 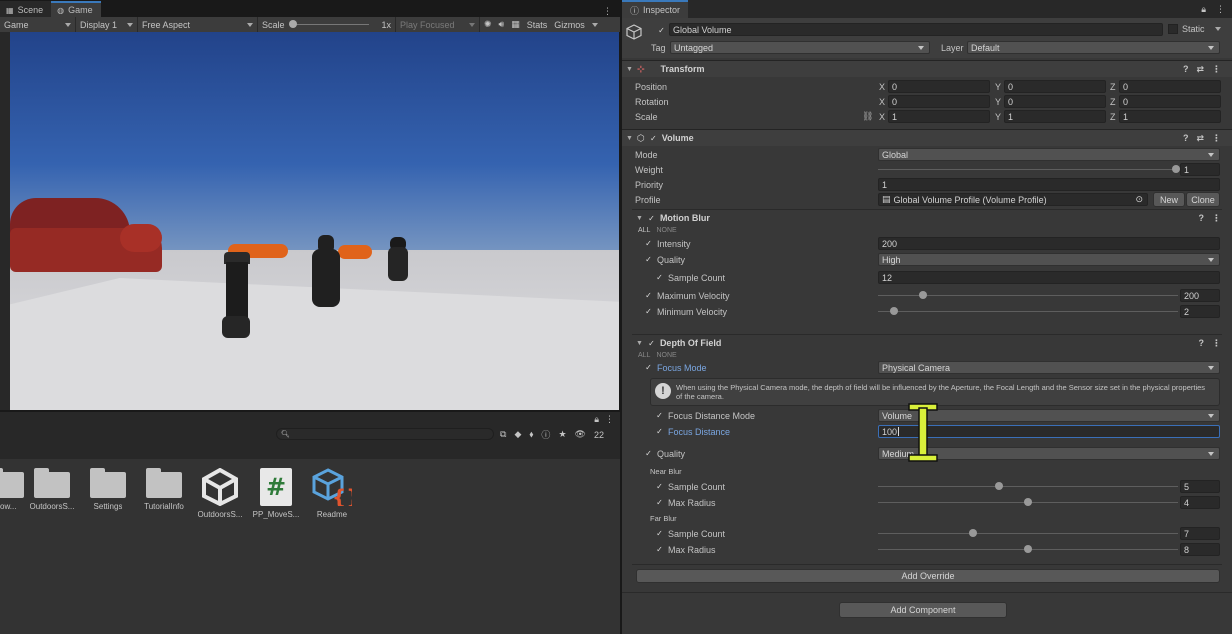 What do you see at coordinates (108, 489) in the screenshot?
I see `asset-folder-settings: Settings` at bounding box center [108, 489].